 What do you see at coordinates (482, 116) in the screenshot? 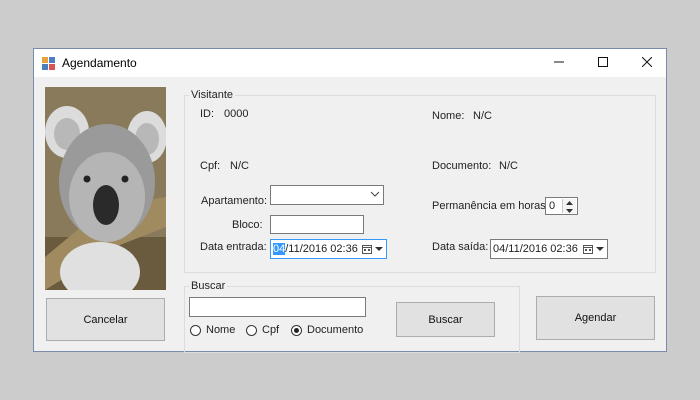
I see `nome-value: N/C` at bounding box center [482, 116].